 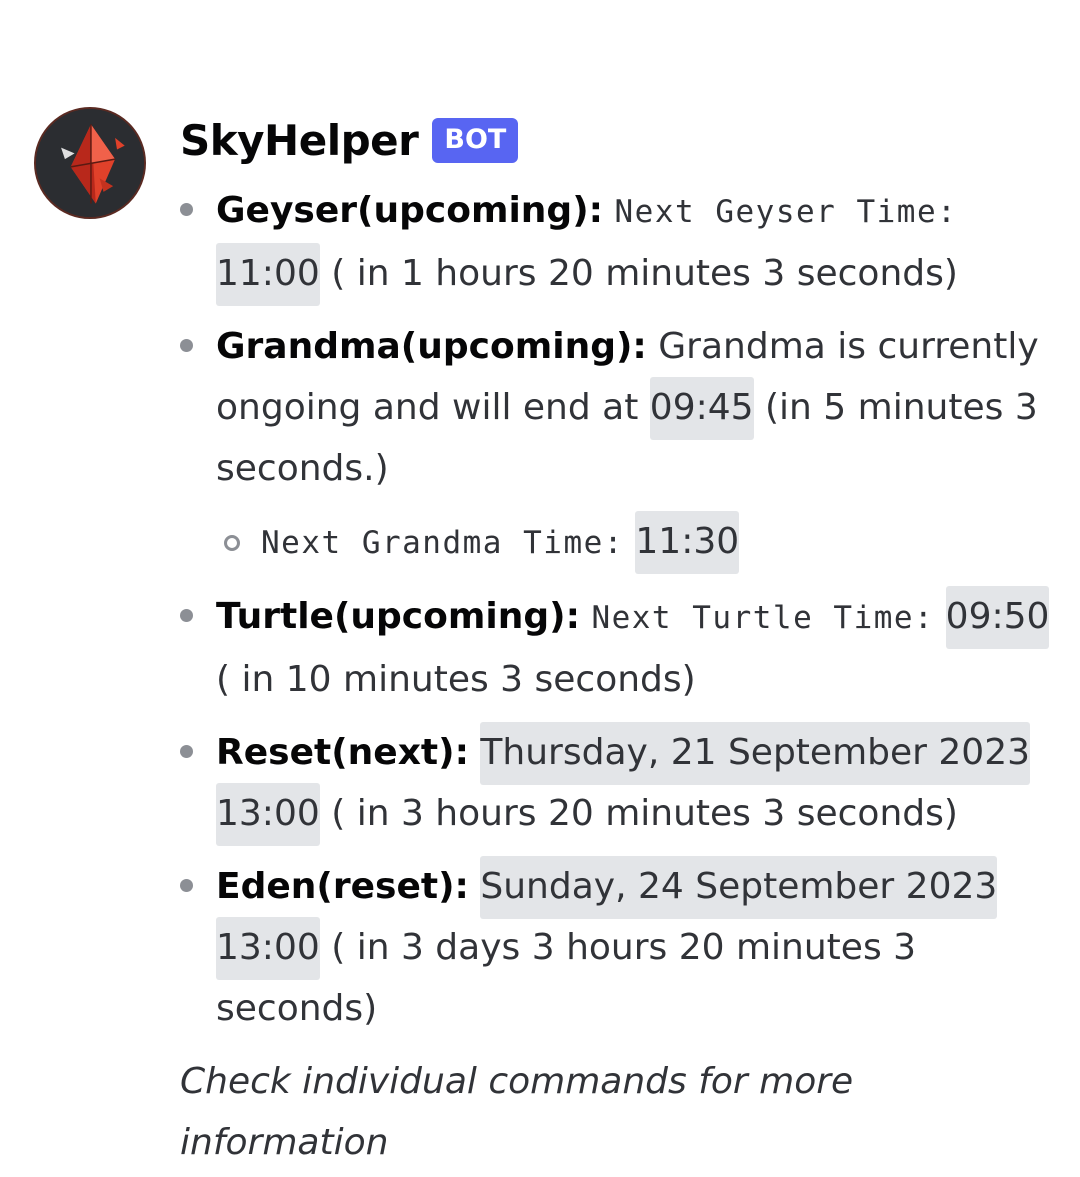 I want to click on username: SkyHelper, so click(x=299, y=140).